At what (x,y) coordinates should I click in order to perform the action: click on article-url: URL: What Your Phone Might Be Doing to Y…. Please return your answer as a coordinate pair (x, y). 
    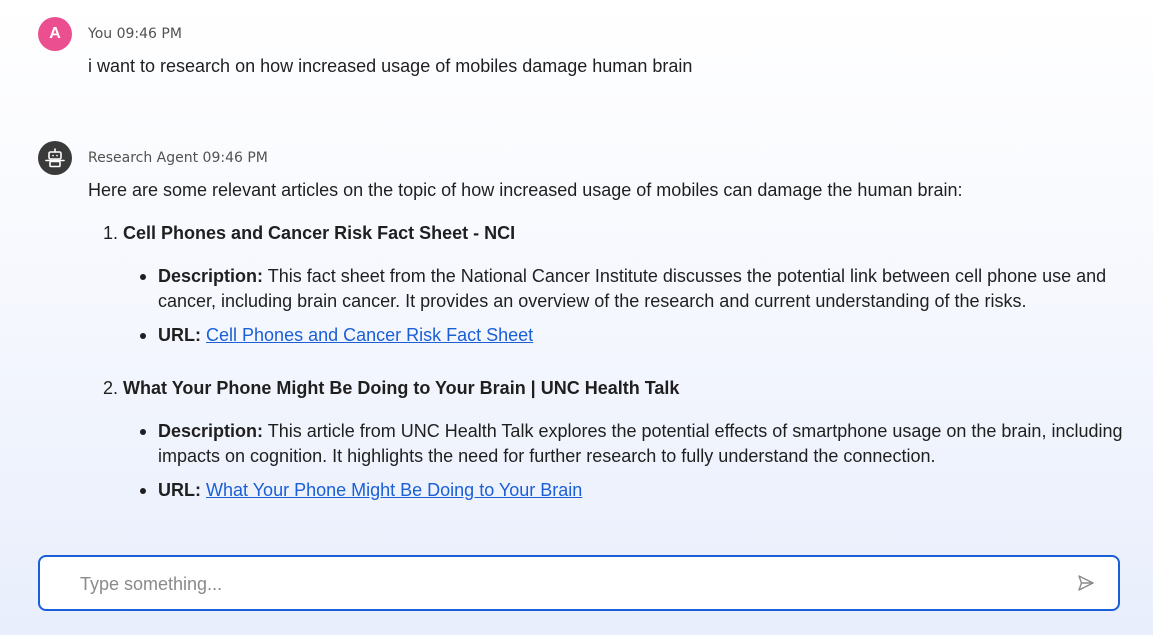
    Looking at the image, I should click on (631, 490).